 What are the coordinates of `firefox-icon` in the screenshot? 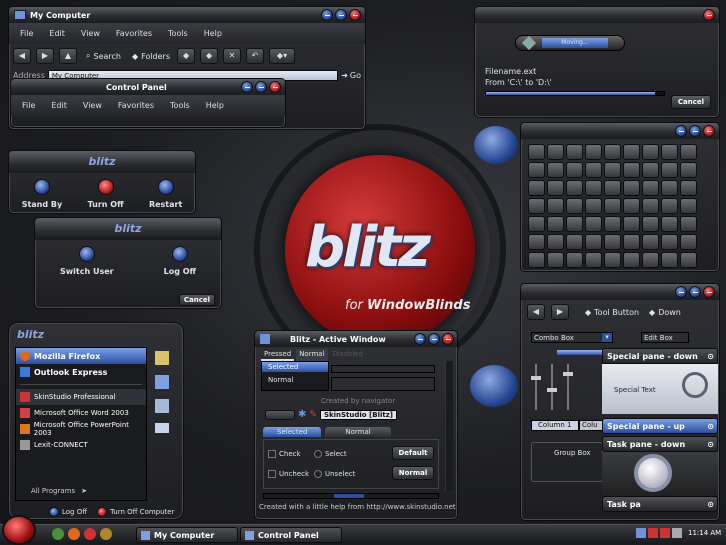 It's located at (74, 534).